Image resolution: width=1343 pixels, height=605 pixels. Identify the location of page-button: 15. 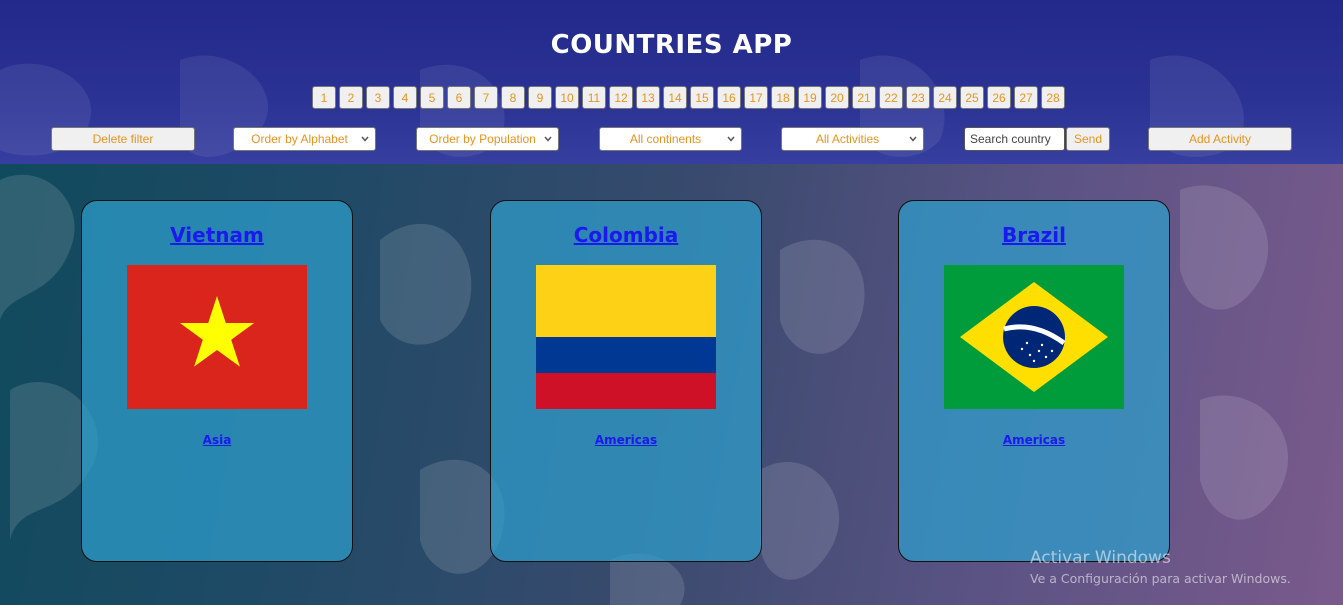
(702, 97).